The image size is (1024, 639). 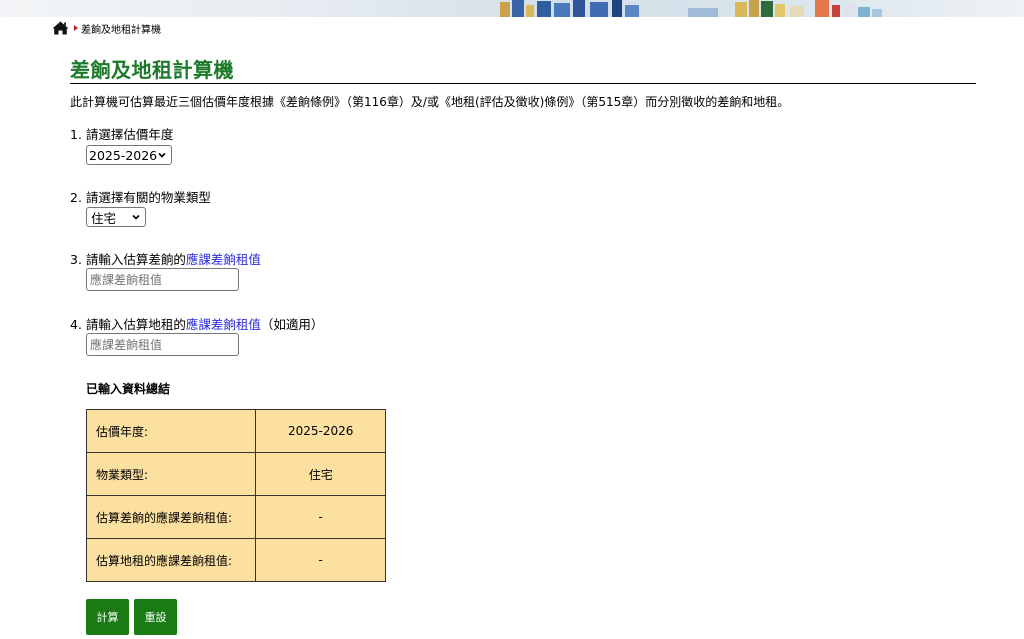 I want to click on rent-rv-label-suffix: （如適用）, so click(x=292, y=324).